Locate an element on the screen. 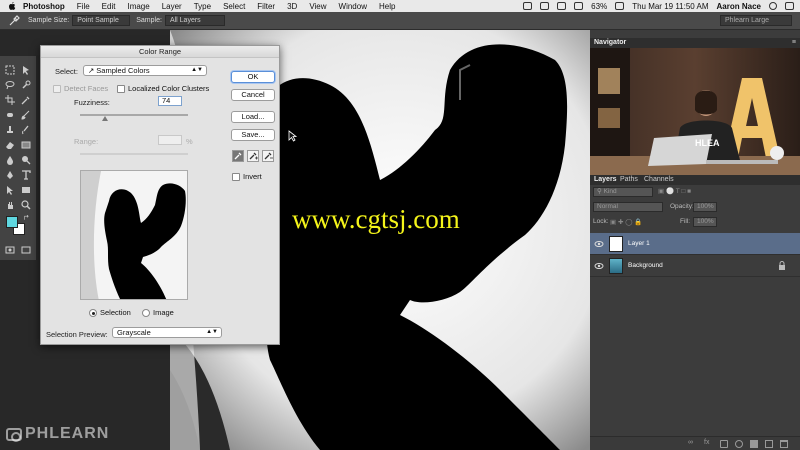 The height and width of the screenshot is (450, 800). localized-clusters-checkbox: Localized Color Clusters is located at coordinates (163, 88).